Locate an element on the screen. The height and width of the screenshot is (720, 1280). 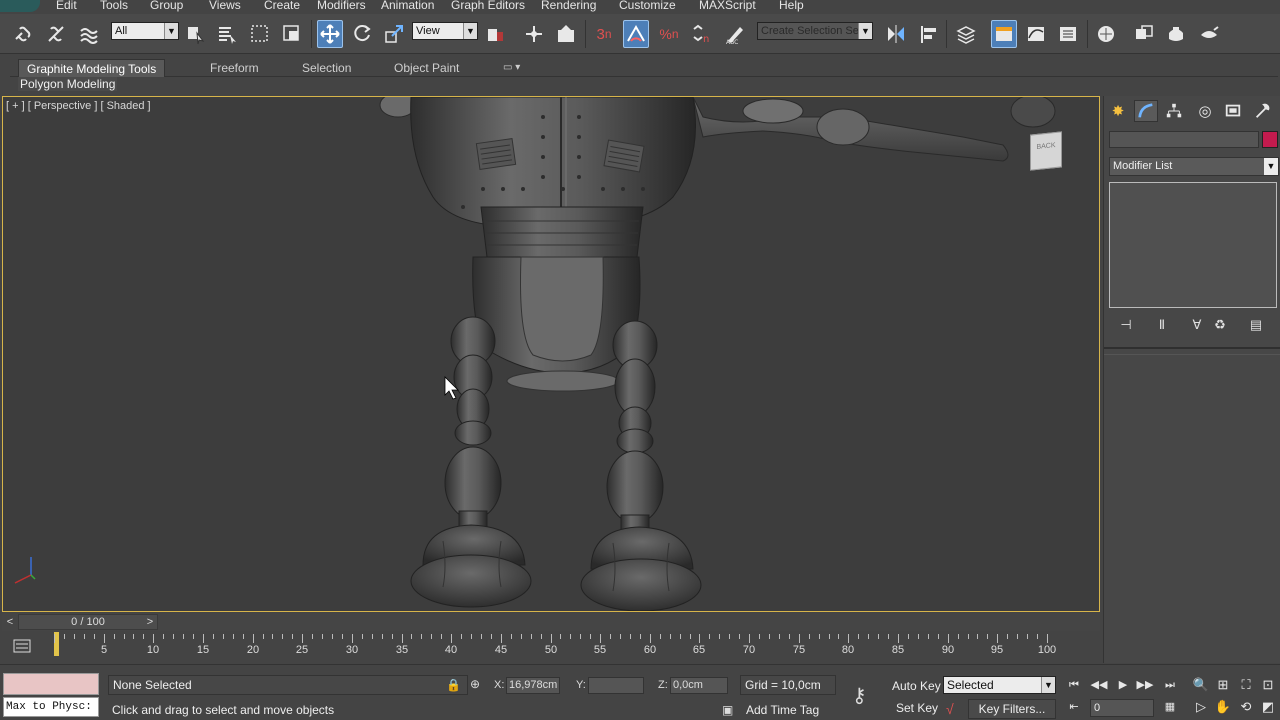
zoom-extents-icon: ⛶ is located at coordinates (1246, 685).